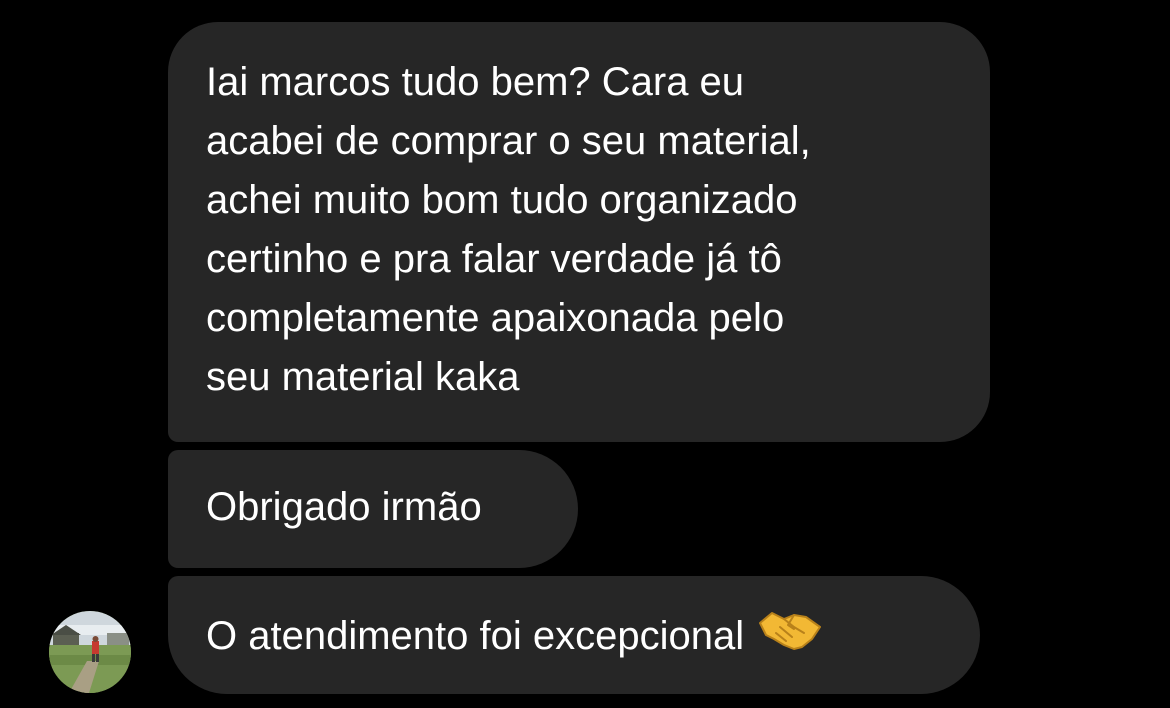 This screenshot has height=708, width=1170. What do you see at coordinates (494, 259) in the screenshot?
I see `message-text-line: certinho e pra falar verdade já tô` at bounding box center [494, 259].